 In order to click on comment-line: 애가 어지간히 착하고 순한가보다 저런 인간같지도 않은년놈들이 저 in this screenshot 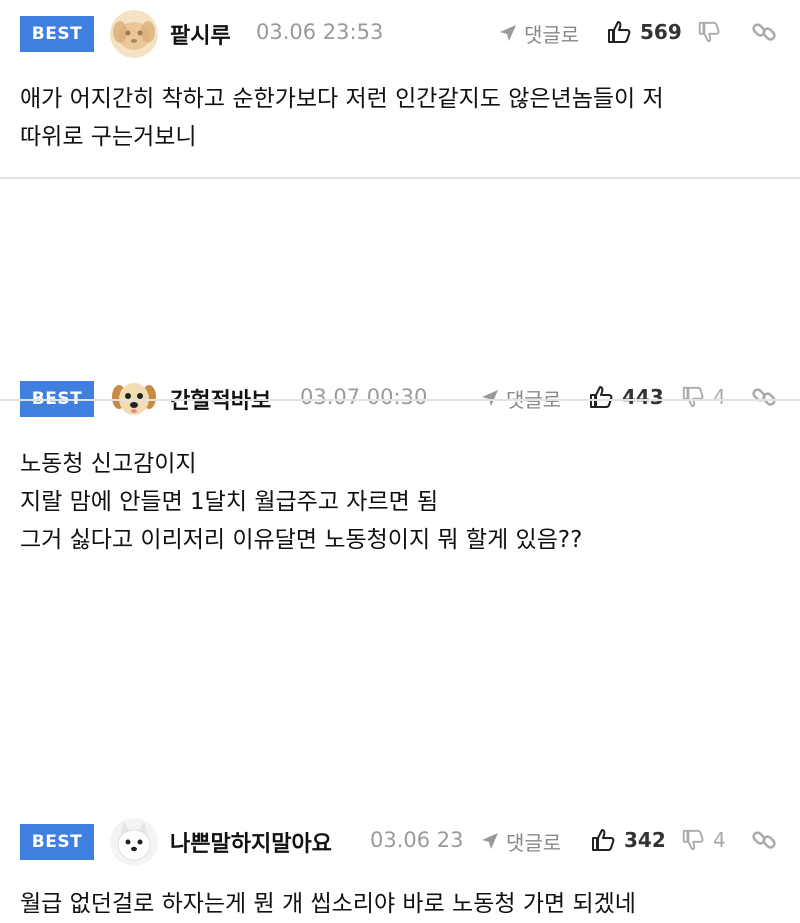, I will do `click(342, 99)`.